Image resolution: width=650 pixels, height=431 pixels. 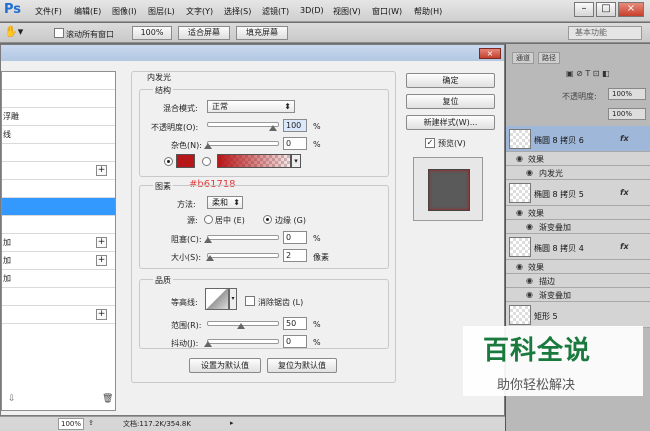 I want to click on style-item-overlay: 加, so click(x=58, y=279).